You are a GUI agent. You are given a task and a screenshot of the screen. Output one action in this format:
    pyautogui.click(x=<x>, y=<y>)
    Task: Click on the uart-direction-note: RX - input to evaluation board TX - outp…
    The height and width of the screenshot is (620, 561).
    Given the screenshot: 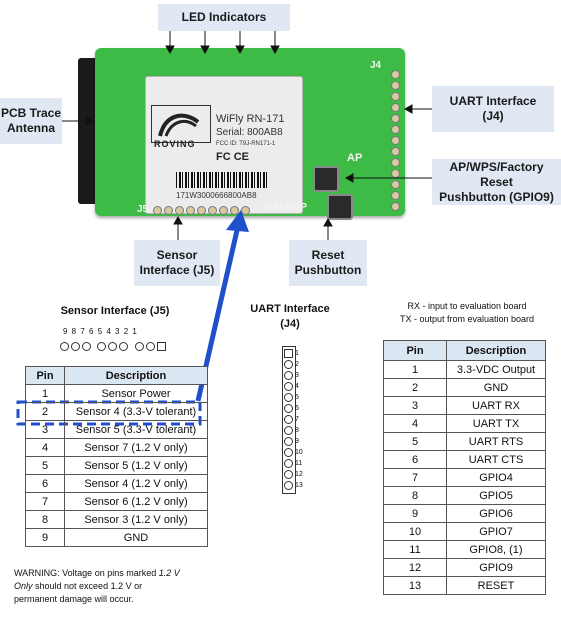 What is the action you would take?
    pyautogui.click(x=467, y=313)
    